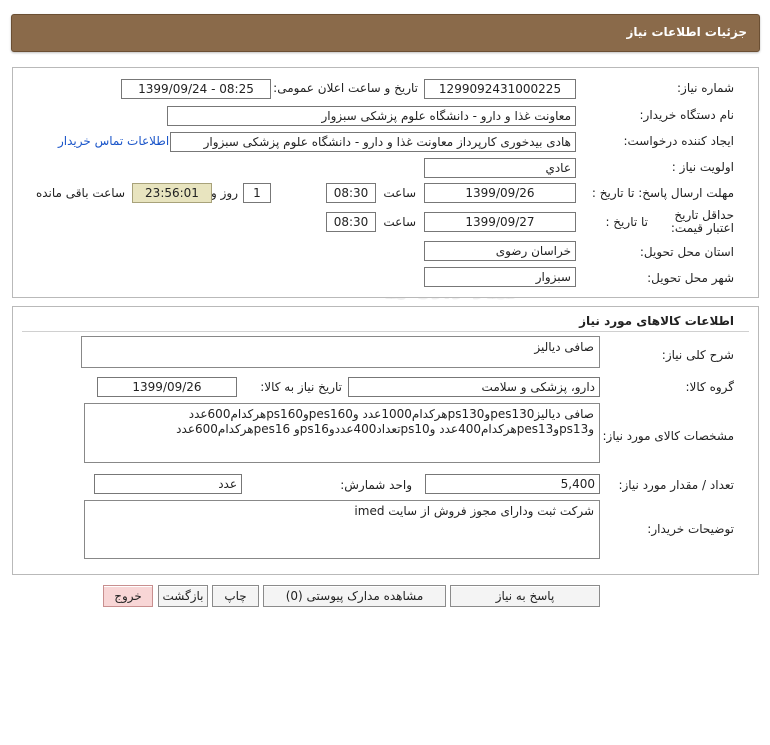 This screenshot has height=745, width=770. I want to click on send-deadline-label: مهلت ارسال پاسخ: تا تاریخ :, so click(662, 193).